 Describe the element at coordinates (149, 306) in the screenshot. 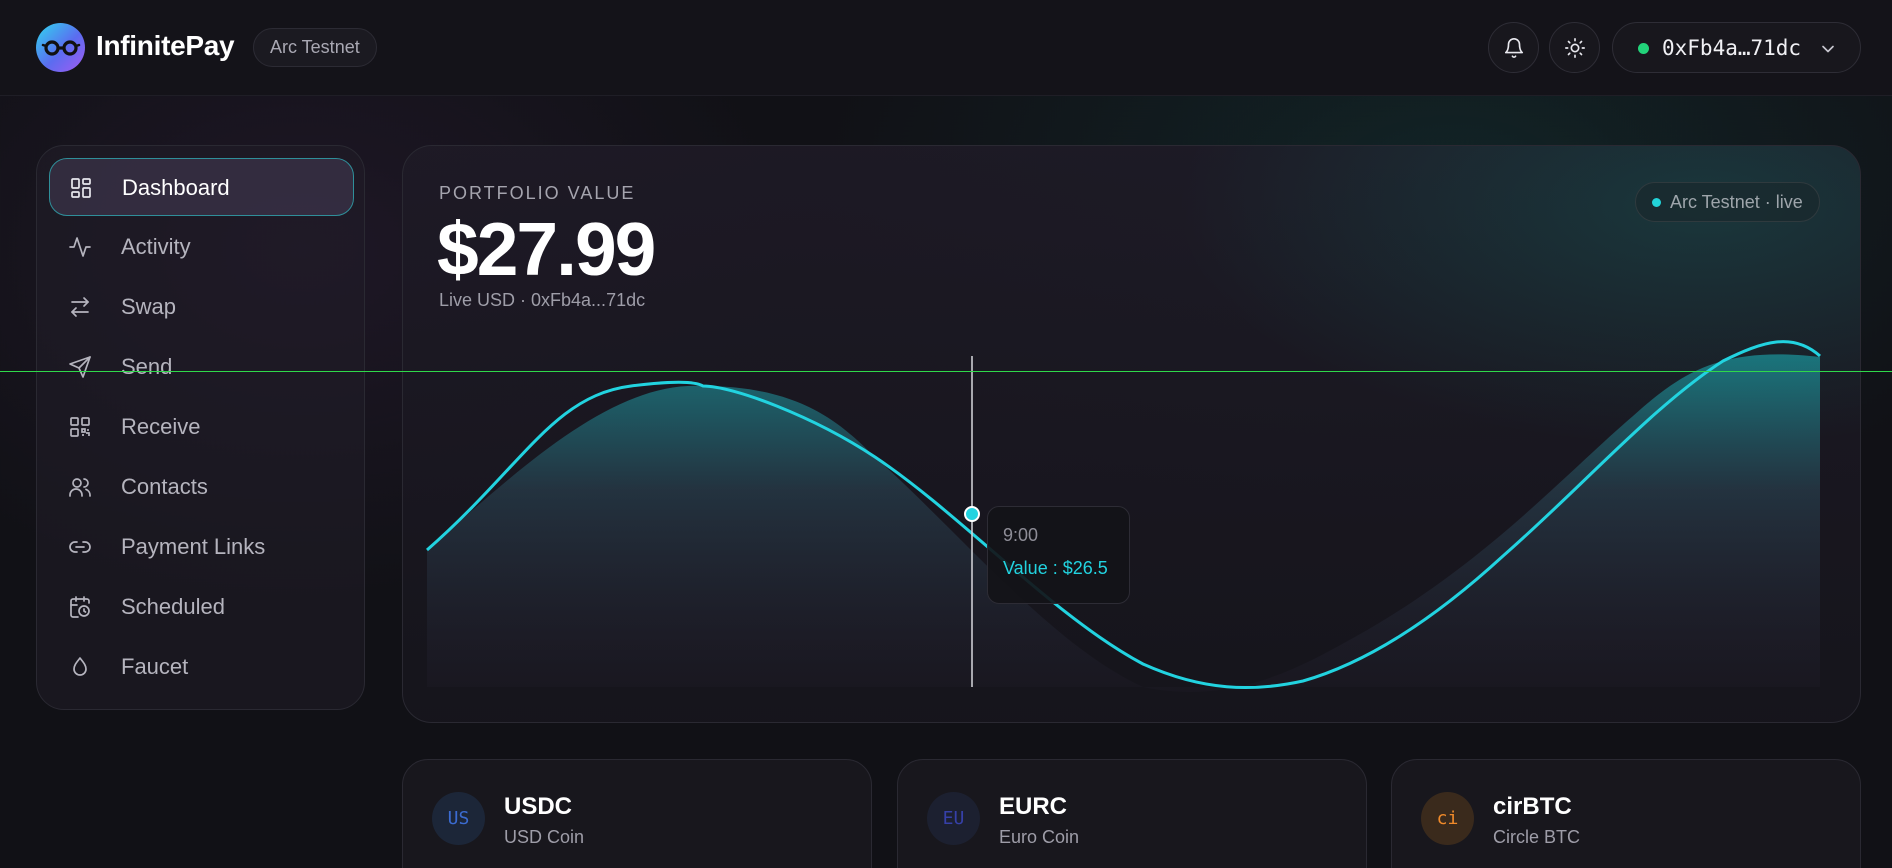

I see `sidebar-item-label: Swap` at that location.